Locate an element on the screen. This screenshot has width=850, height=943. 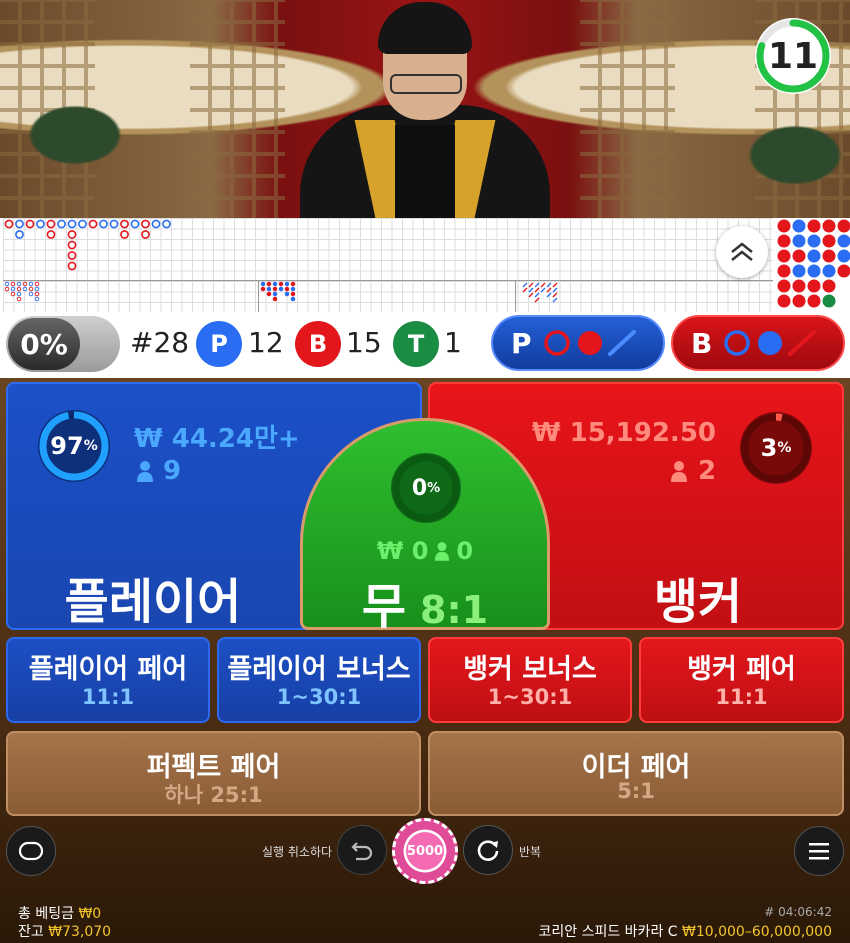
repeat-button is located at coordinates (488, 850).